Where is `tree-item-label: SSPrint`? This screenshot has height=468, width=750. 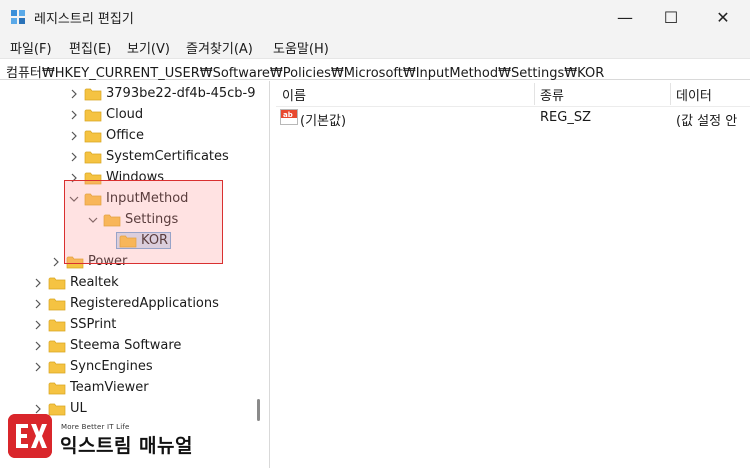 tree-item-label: SSPrint is located at coordinates (93, 324).